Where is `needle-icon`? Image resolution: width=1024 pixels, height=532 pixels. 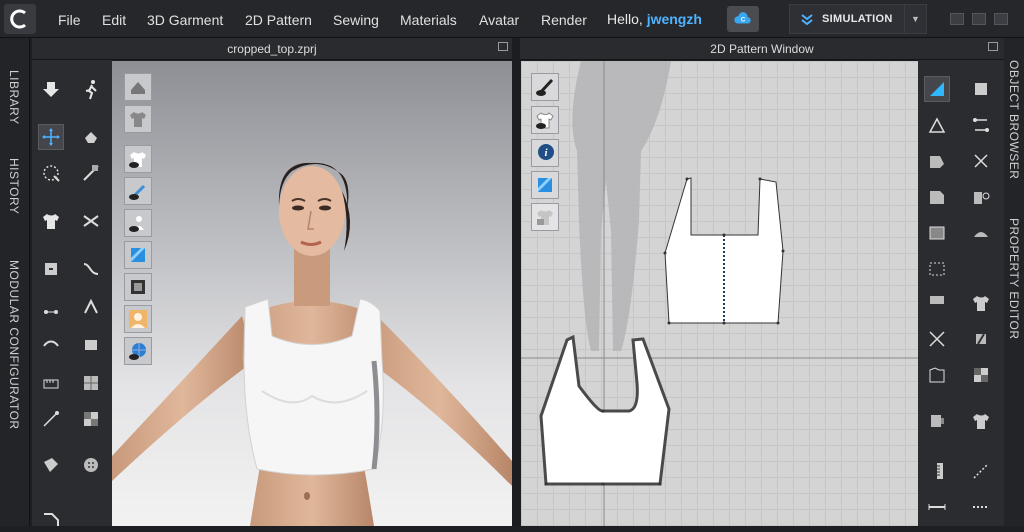
needle-icon is located at coordinates (91, 173).